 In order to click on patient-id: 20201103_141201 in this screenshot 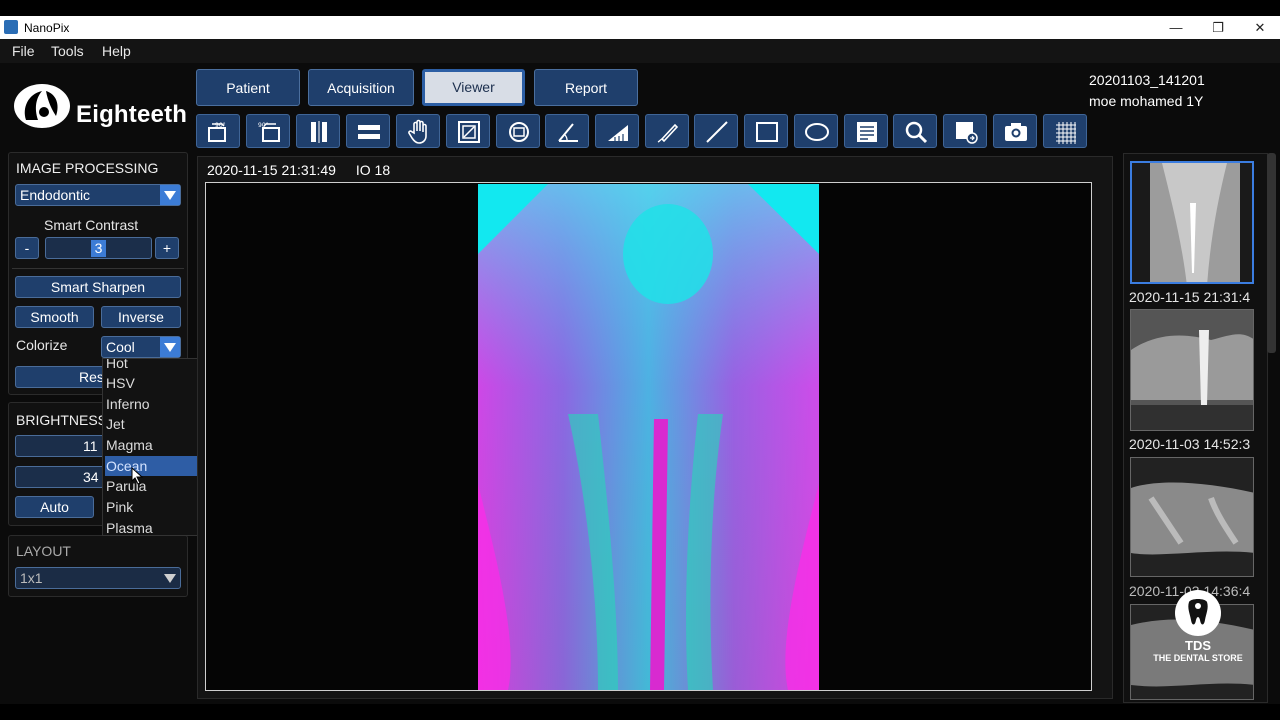, I will do `click(1147, 80)`.